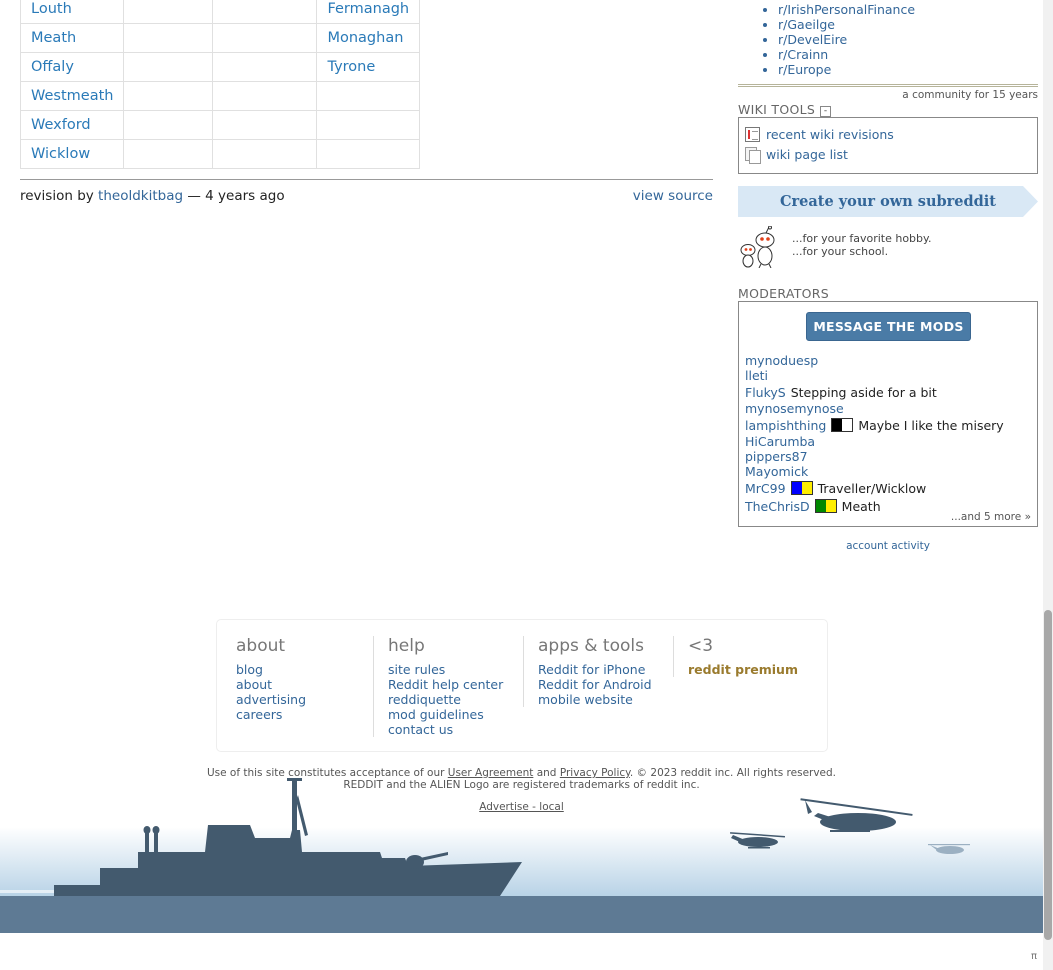 This screenshot has width=1053, height=970. What do you see at coordinates (673, 196) in the screenshot?
I see `view-source-link: view source` at bounding box center [673, 196].